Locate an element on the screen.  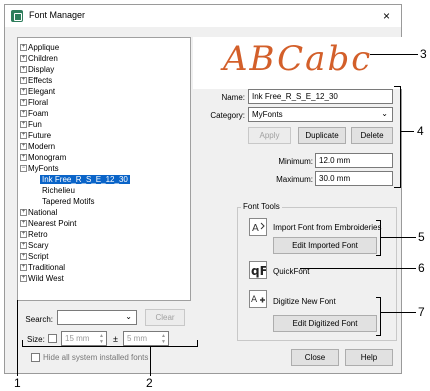
size-stepper: 15 mm ▲ ▼ is located at coordinates (84, 338).